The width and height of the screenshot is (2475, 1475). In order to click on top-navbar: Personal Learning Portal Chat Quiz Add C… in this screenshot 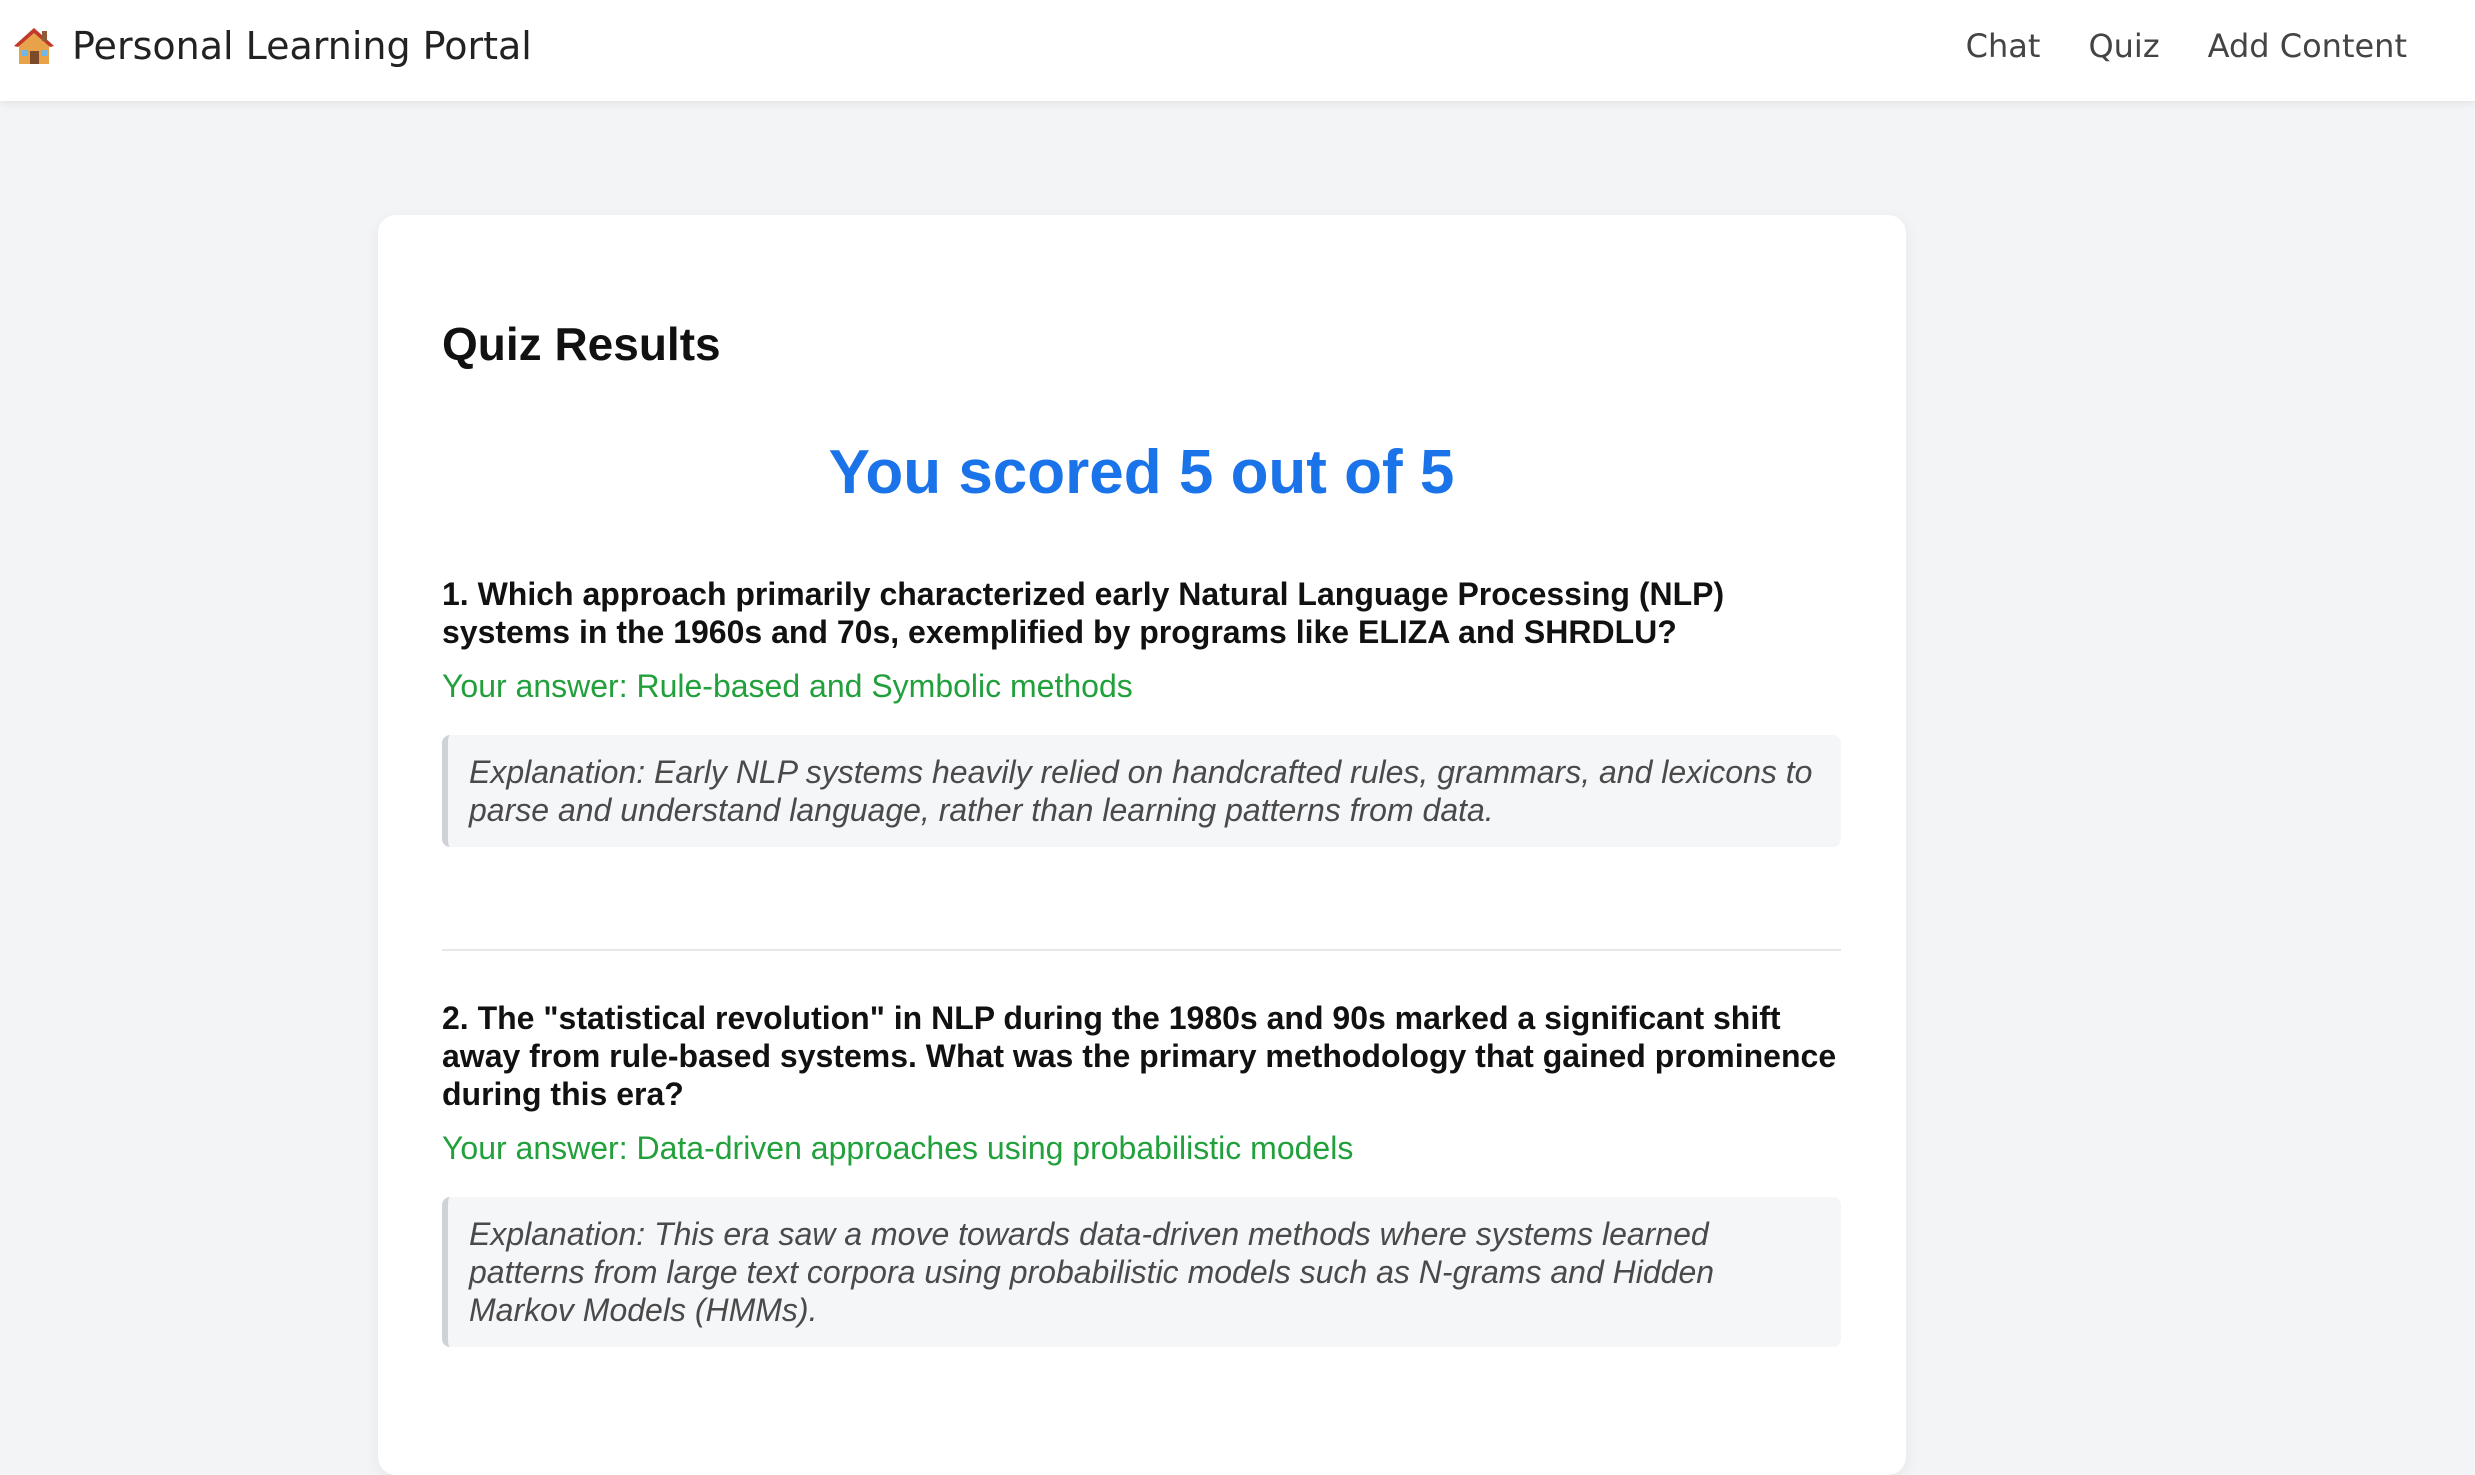, I will do `click(1237, 50)`.